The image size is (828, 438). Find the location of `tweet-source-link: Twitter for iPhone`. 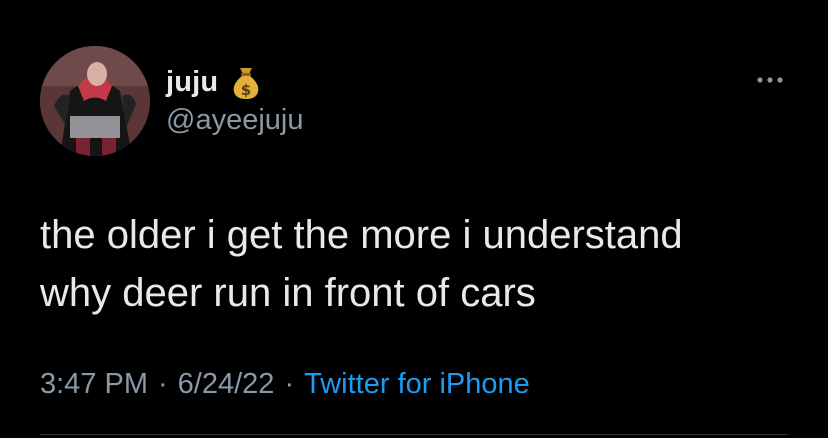

tweet-source-link: Twitter for iPhone is located at coordinates (417, 384).